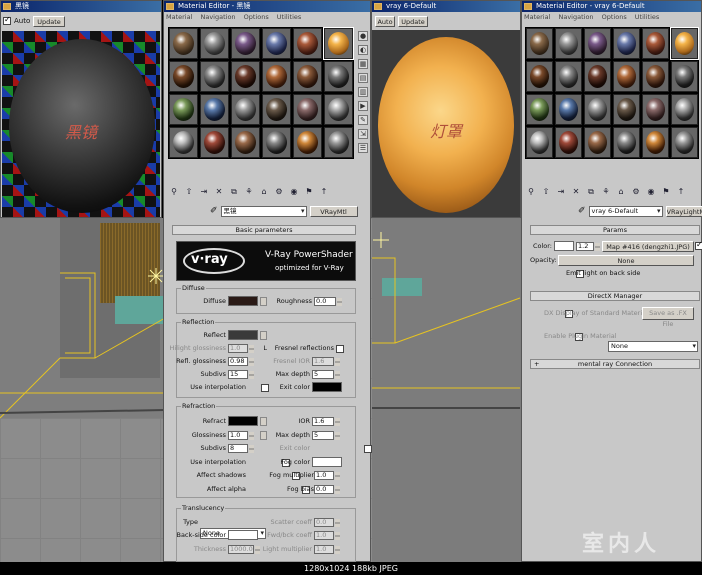 Image resolution: width=702 pixels, height=575 pixels. What do you see at coordinates (244, 549) in the screenshot?
I see `thickness-spinner: 1000.0` at bounding box center [244, 549].